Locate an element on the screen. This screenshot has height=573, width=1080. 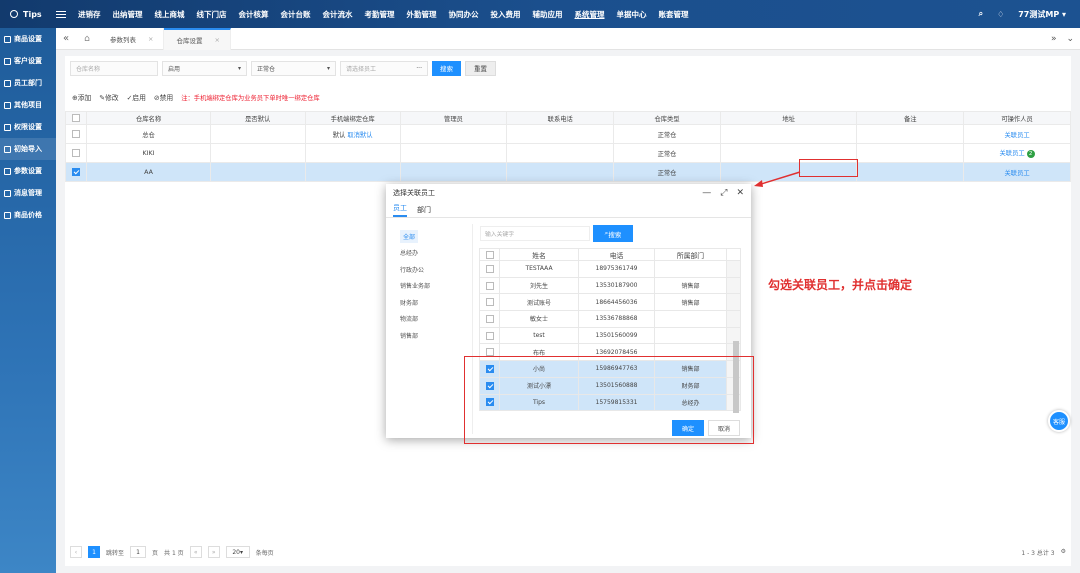
edit-button: ✎修改 is located at coordinates (108, 97).